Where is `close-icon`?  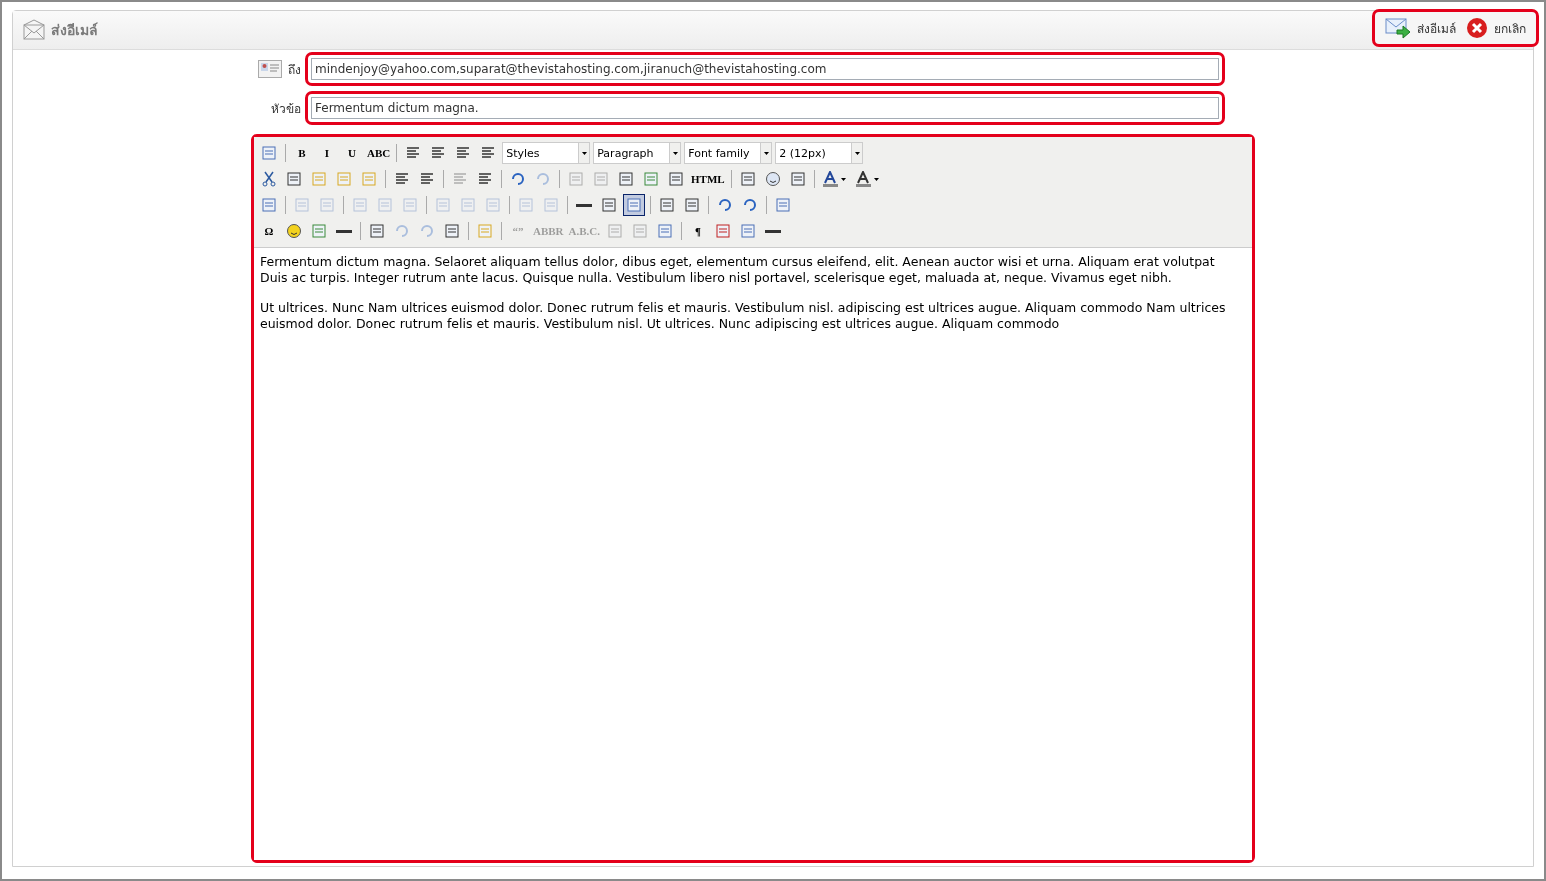 close-icon is located at coordinates (1477, 28).